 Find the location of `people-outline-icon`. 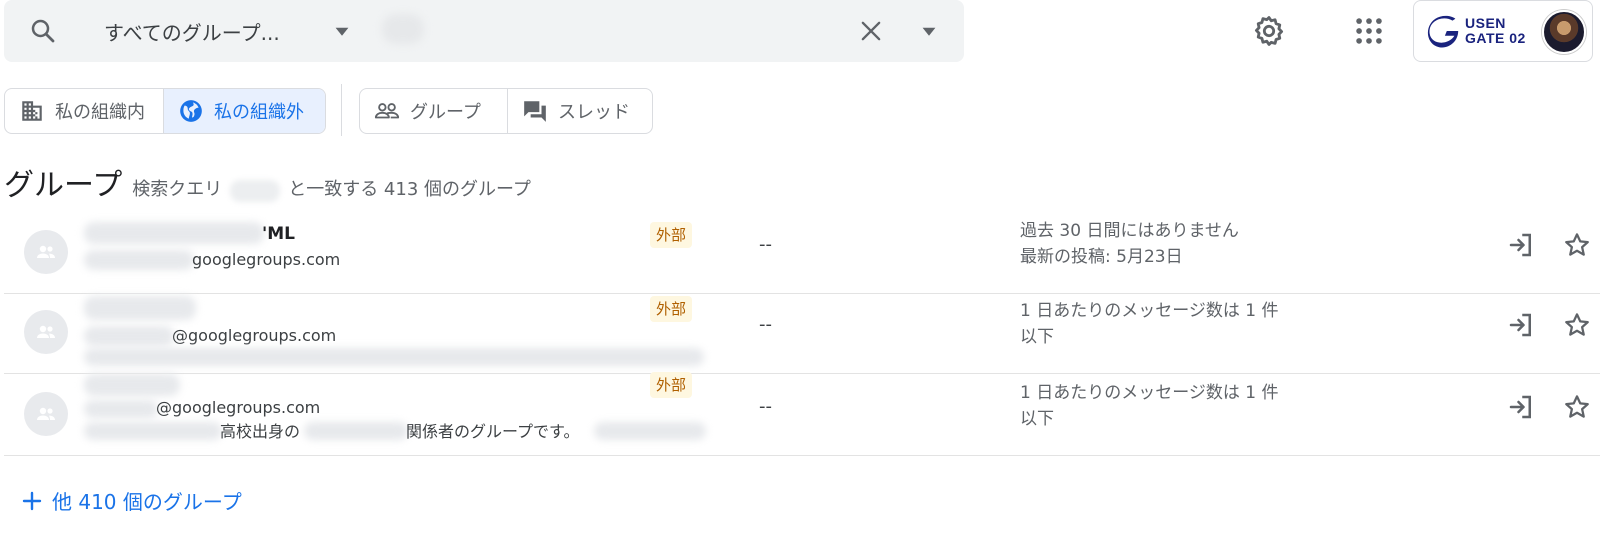

people-outline-icon is located at coordinates (387, 111).